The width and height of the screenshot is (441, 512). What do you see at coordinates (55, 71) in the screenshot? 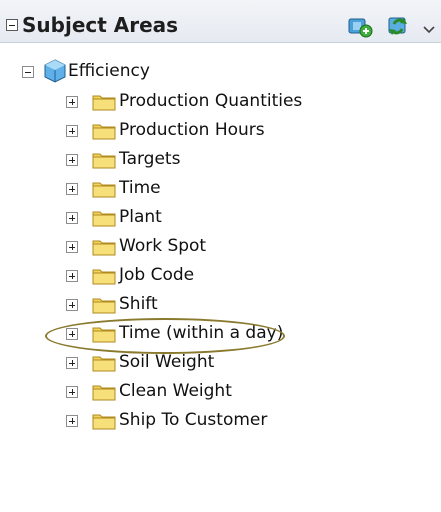
I see `cube-icon` at bounding box center [55, 71].